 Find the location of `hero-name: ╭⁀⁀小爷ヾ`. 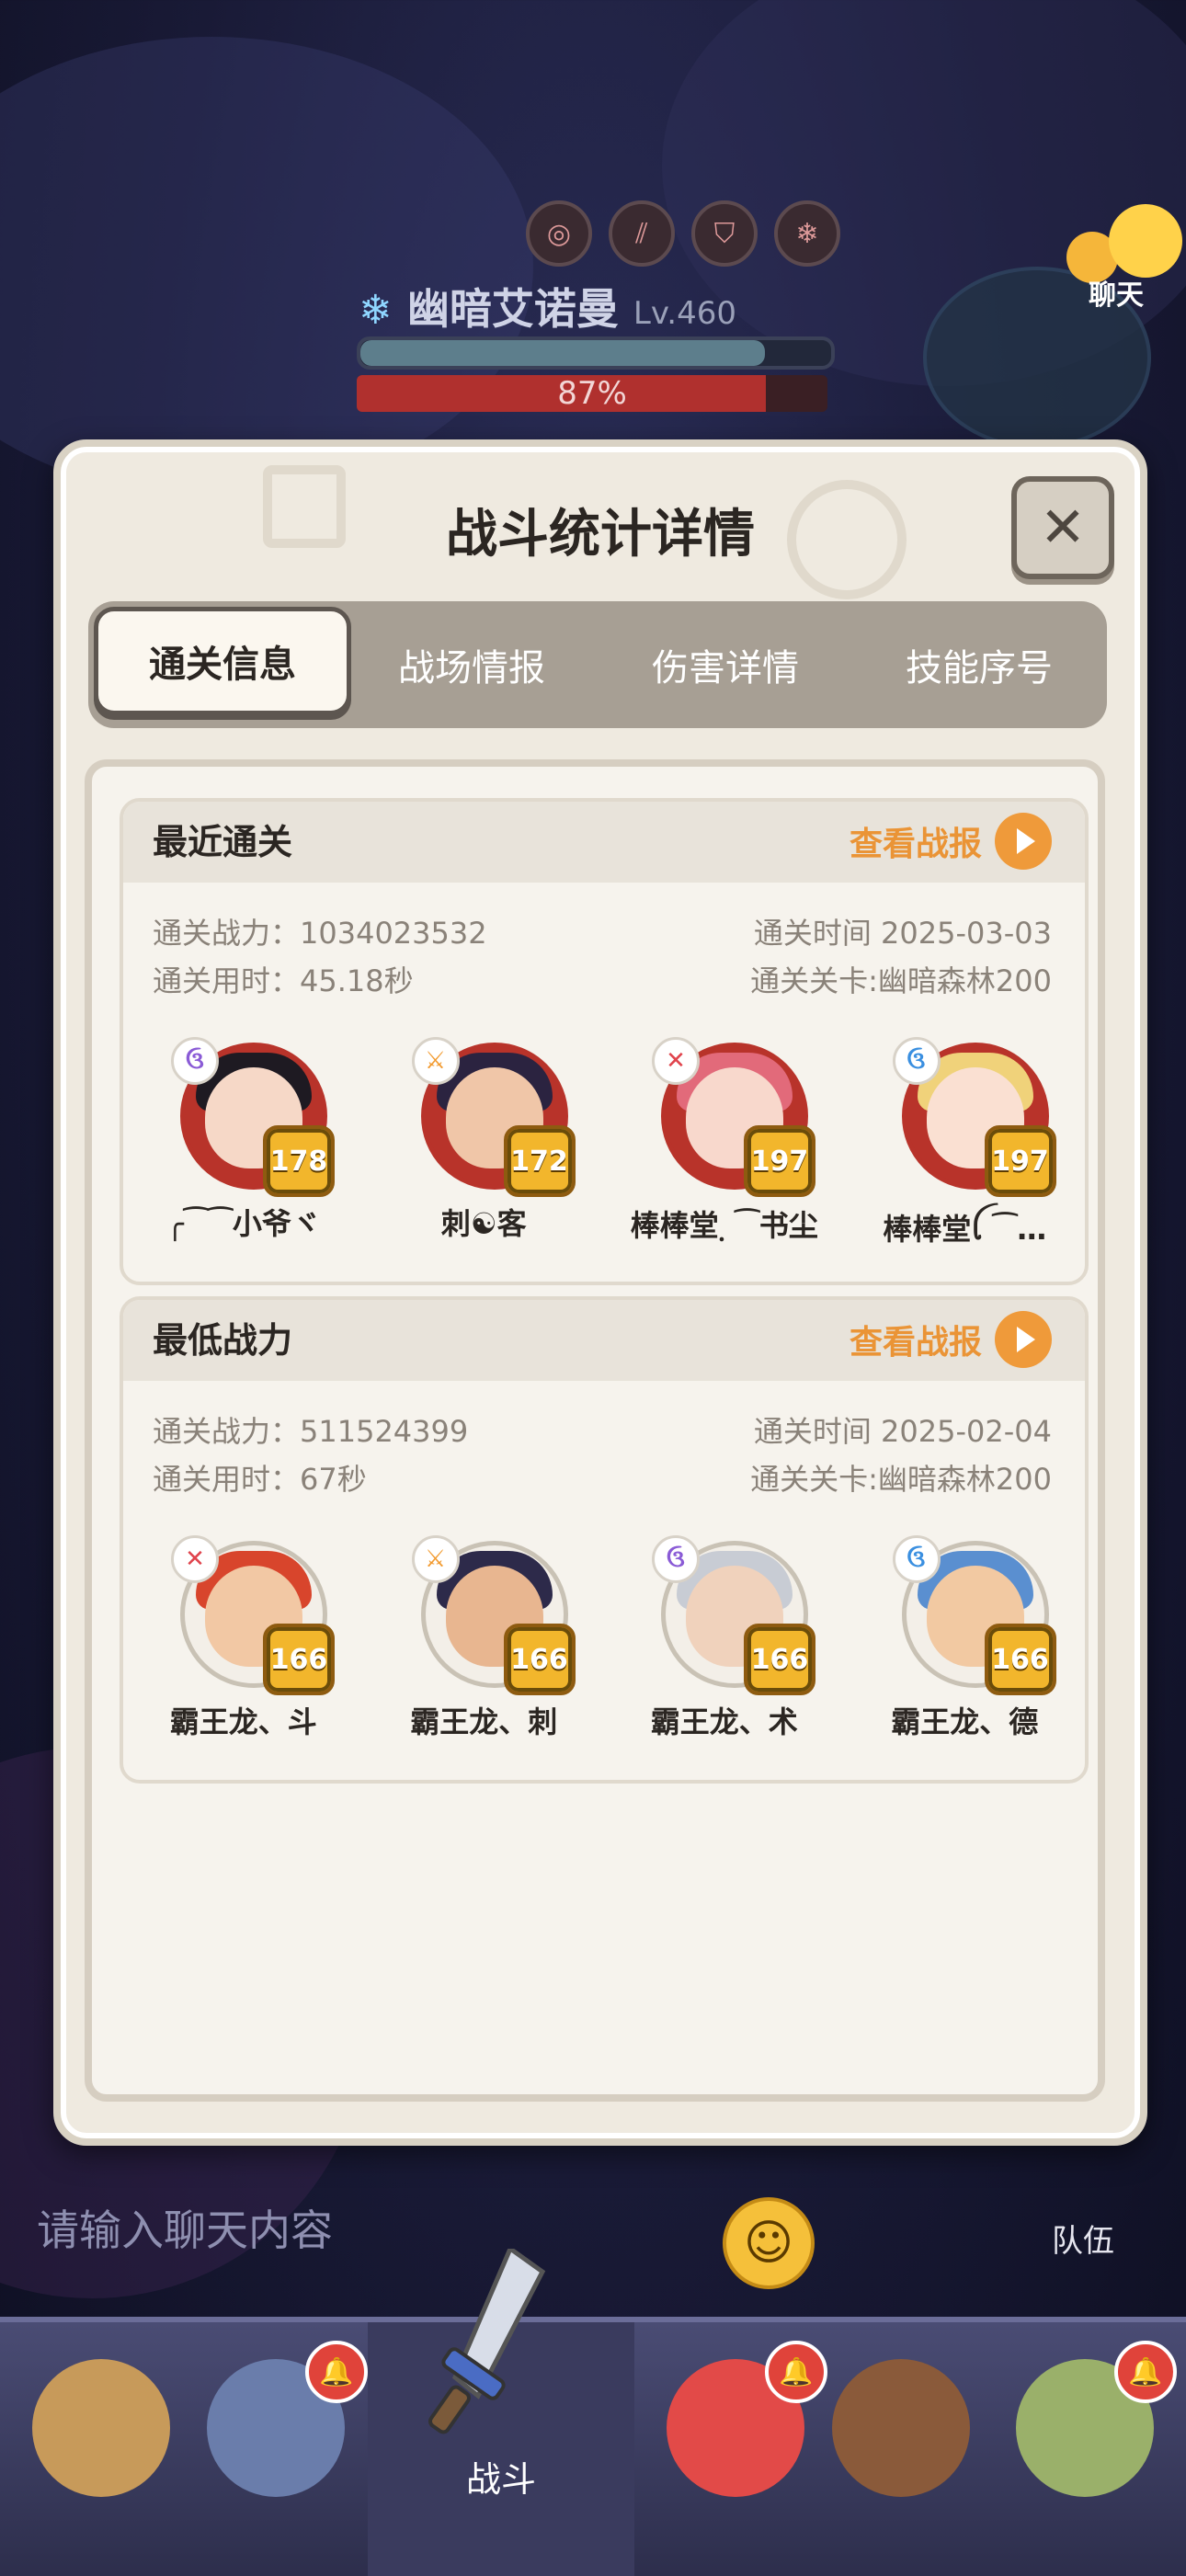

hero-name: ╭⁀⁀小爷ヾ is located at coordinates (243, 1223).